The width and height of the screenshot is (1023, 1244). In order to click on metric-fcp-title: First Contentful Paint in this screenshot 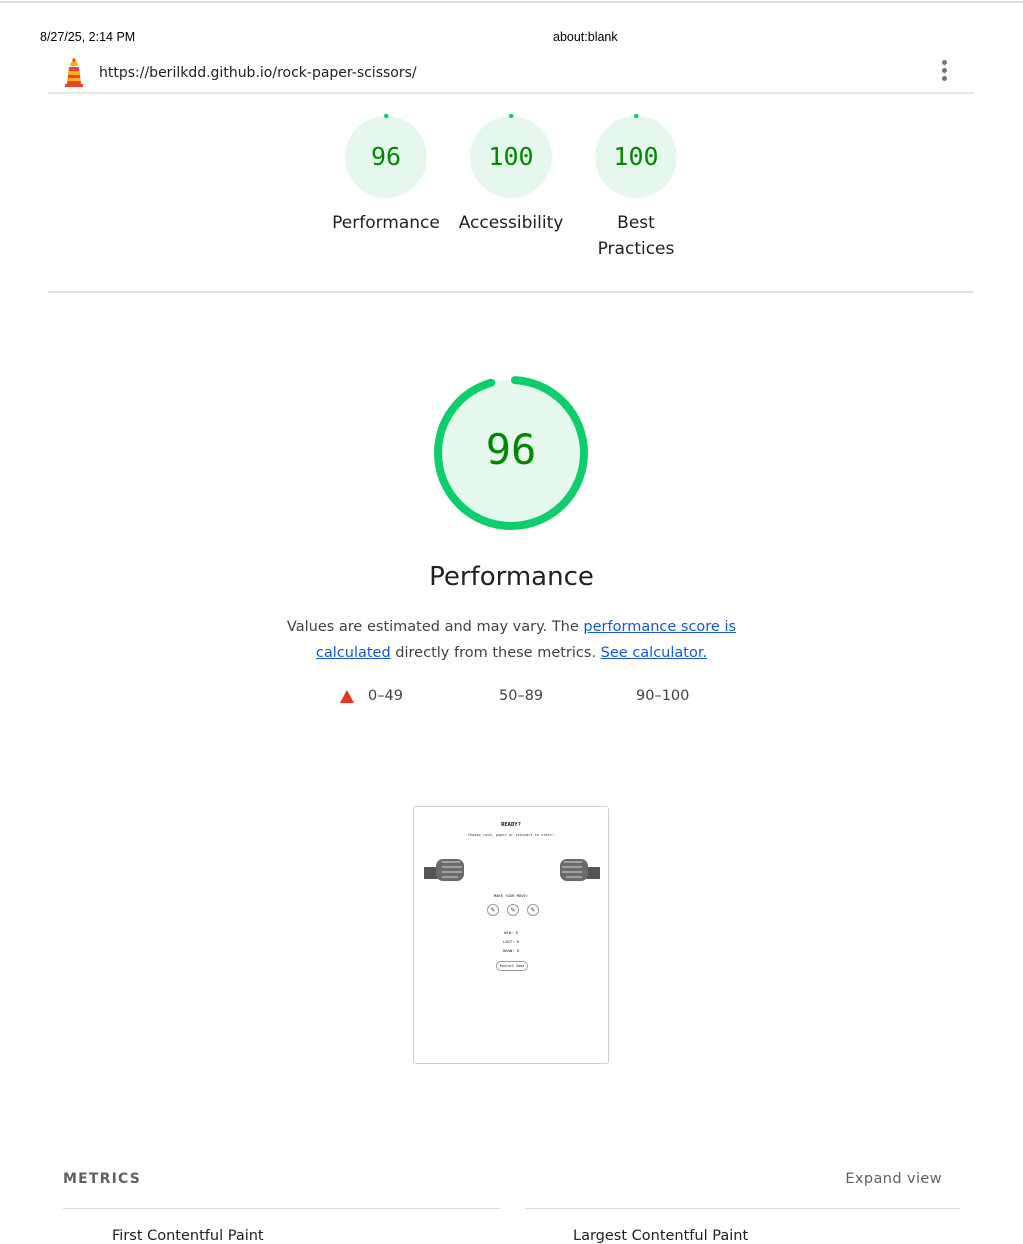, I will do `click(188, 1236)`.